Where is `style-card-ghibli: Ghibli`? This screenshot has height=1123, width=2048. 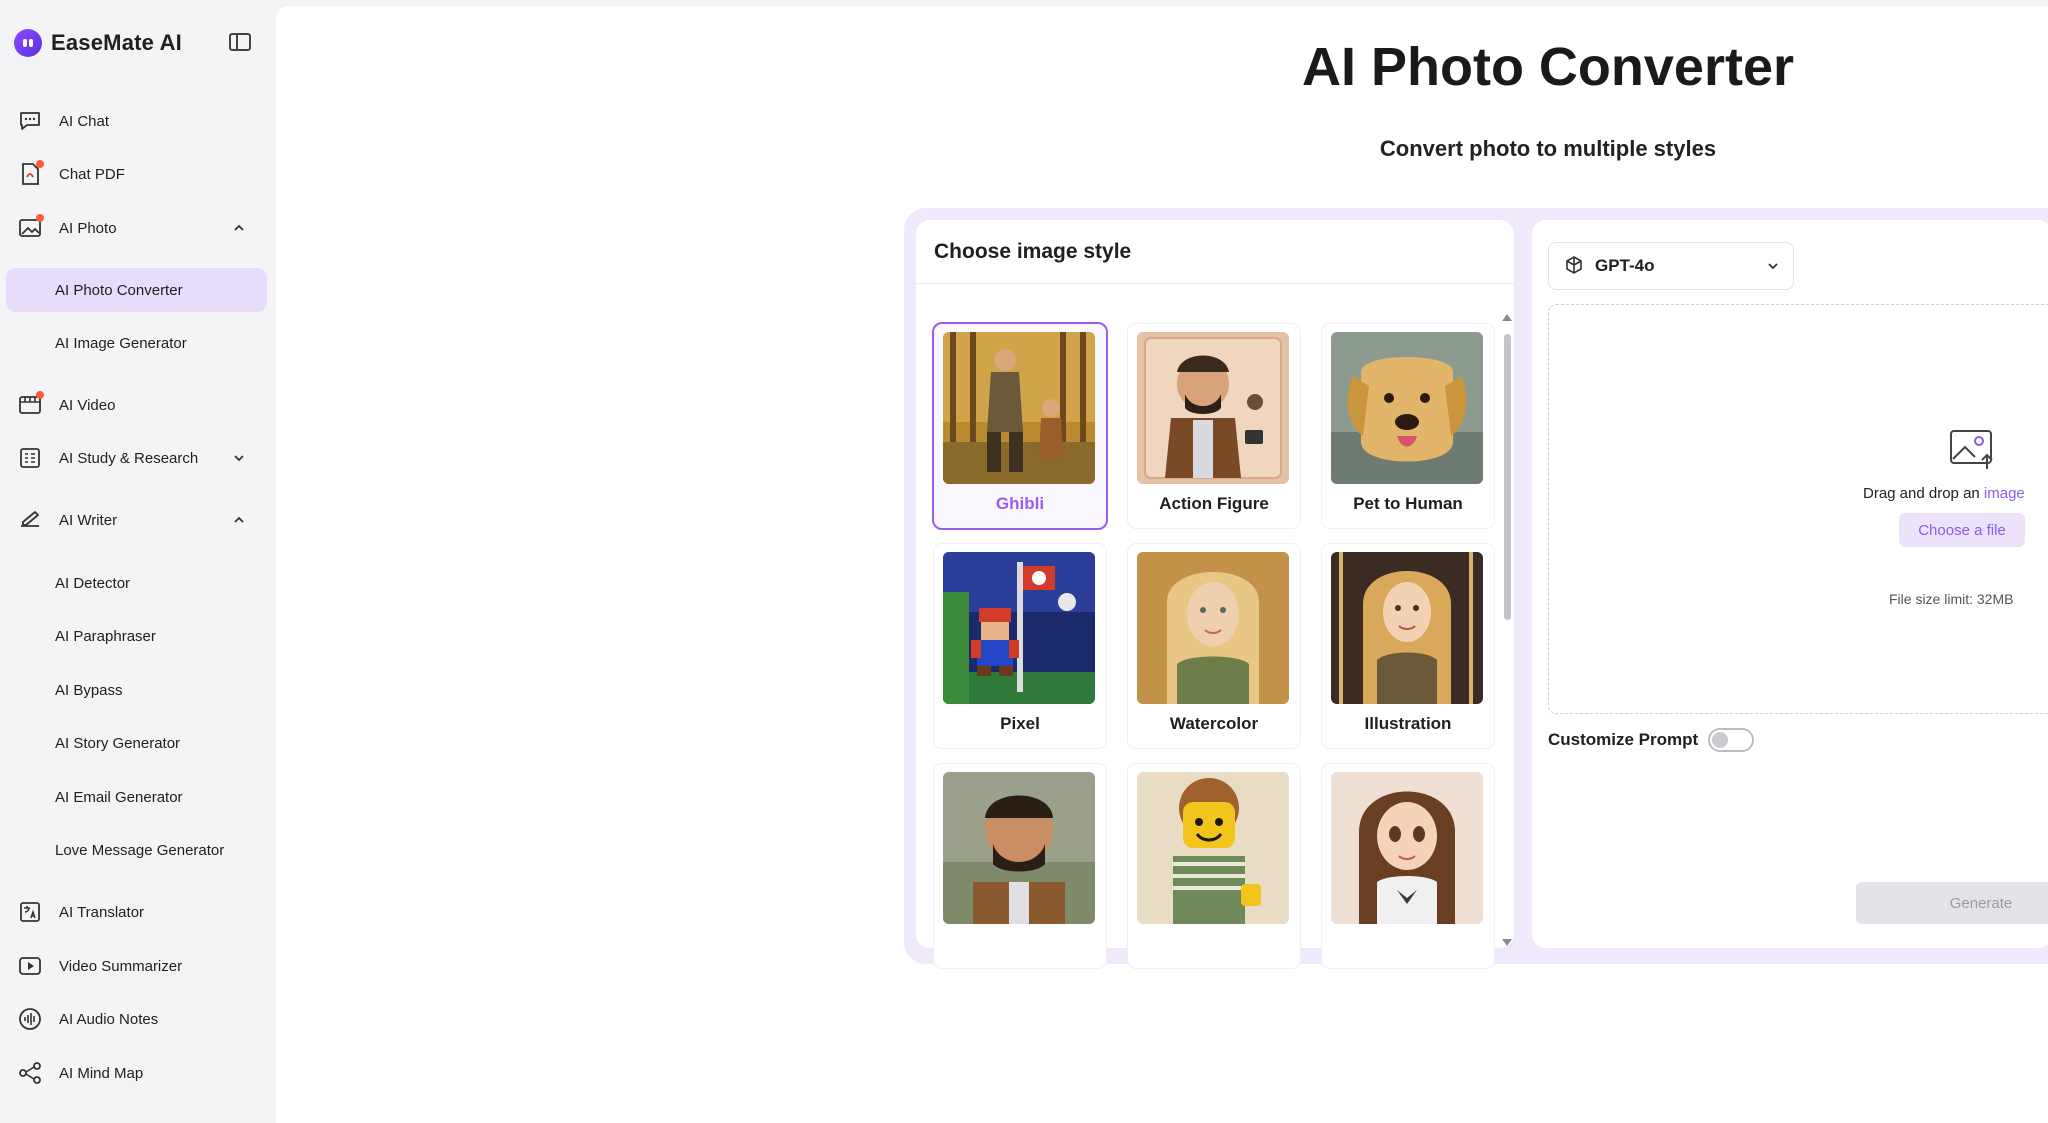 style-card-ghibli: Ghibli is located at coordinates (1020, 426).